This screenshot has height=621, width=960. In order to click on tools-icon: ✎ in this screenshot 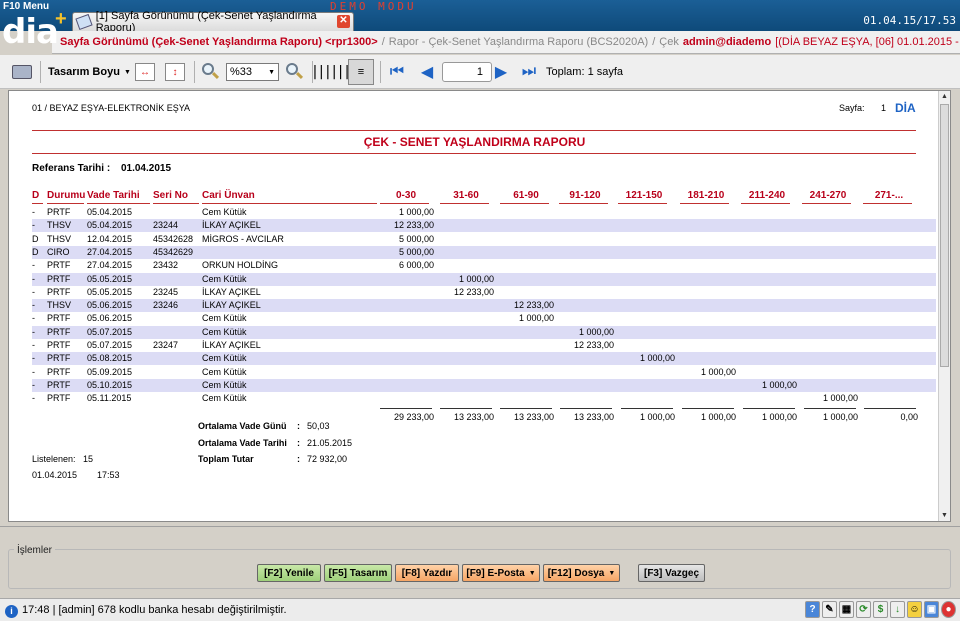, I will do `click(829, 609)`.